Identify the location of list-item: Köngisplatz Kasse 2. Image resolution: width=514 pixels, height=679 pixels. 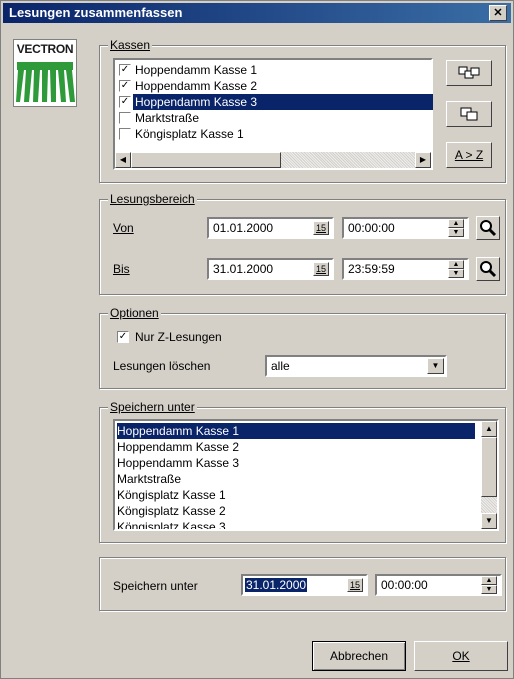
(171, 511).